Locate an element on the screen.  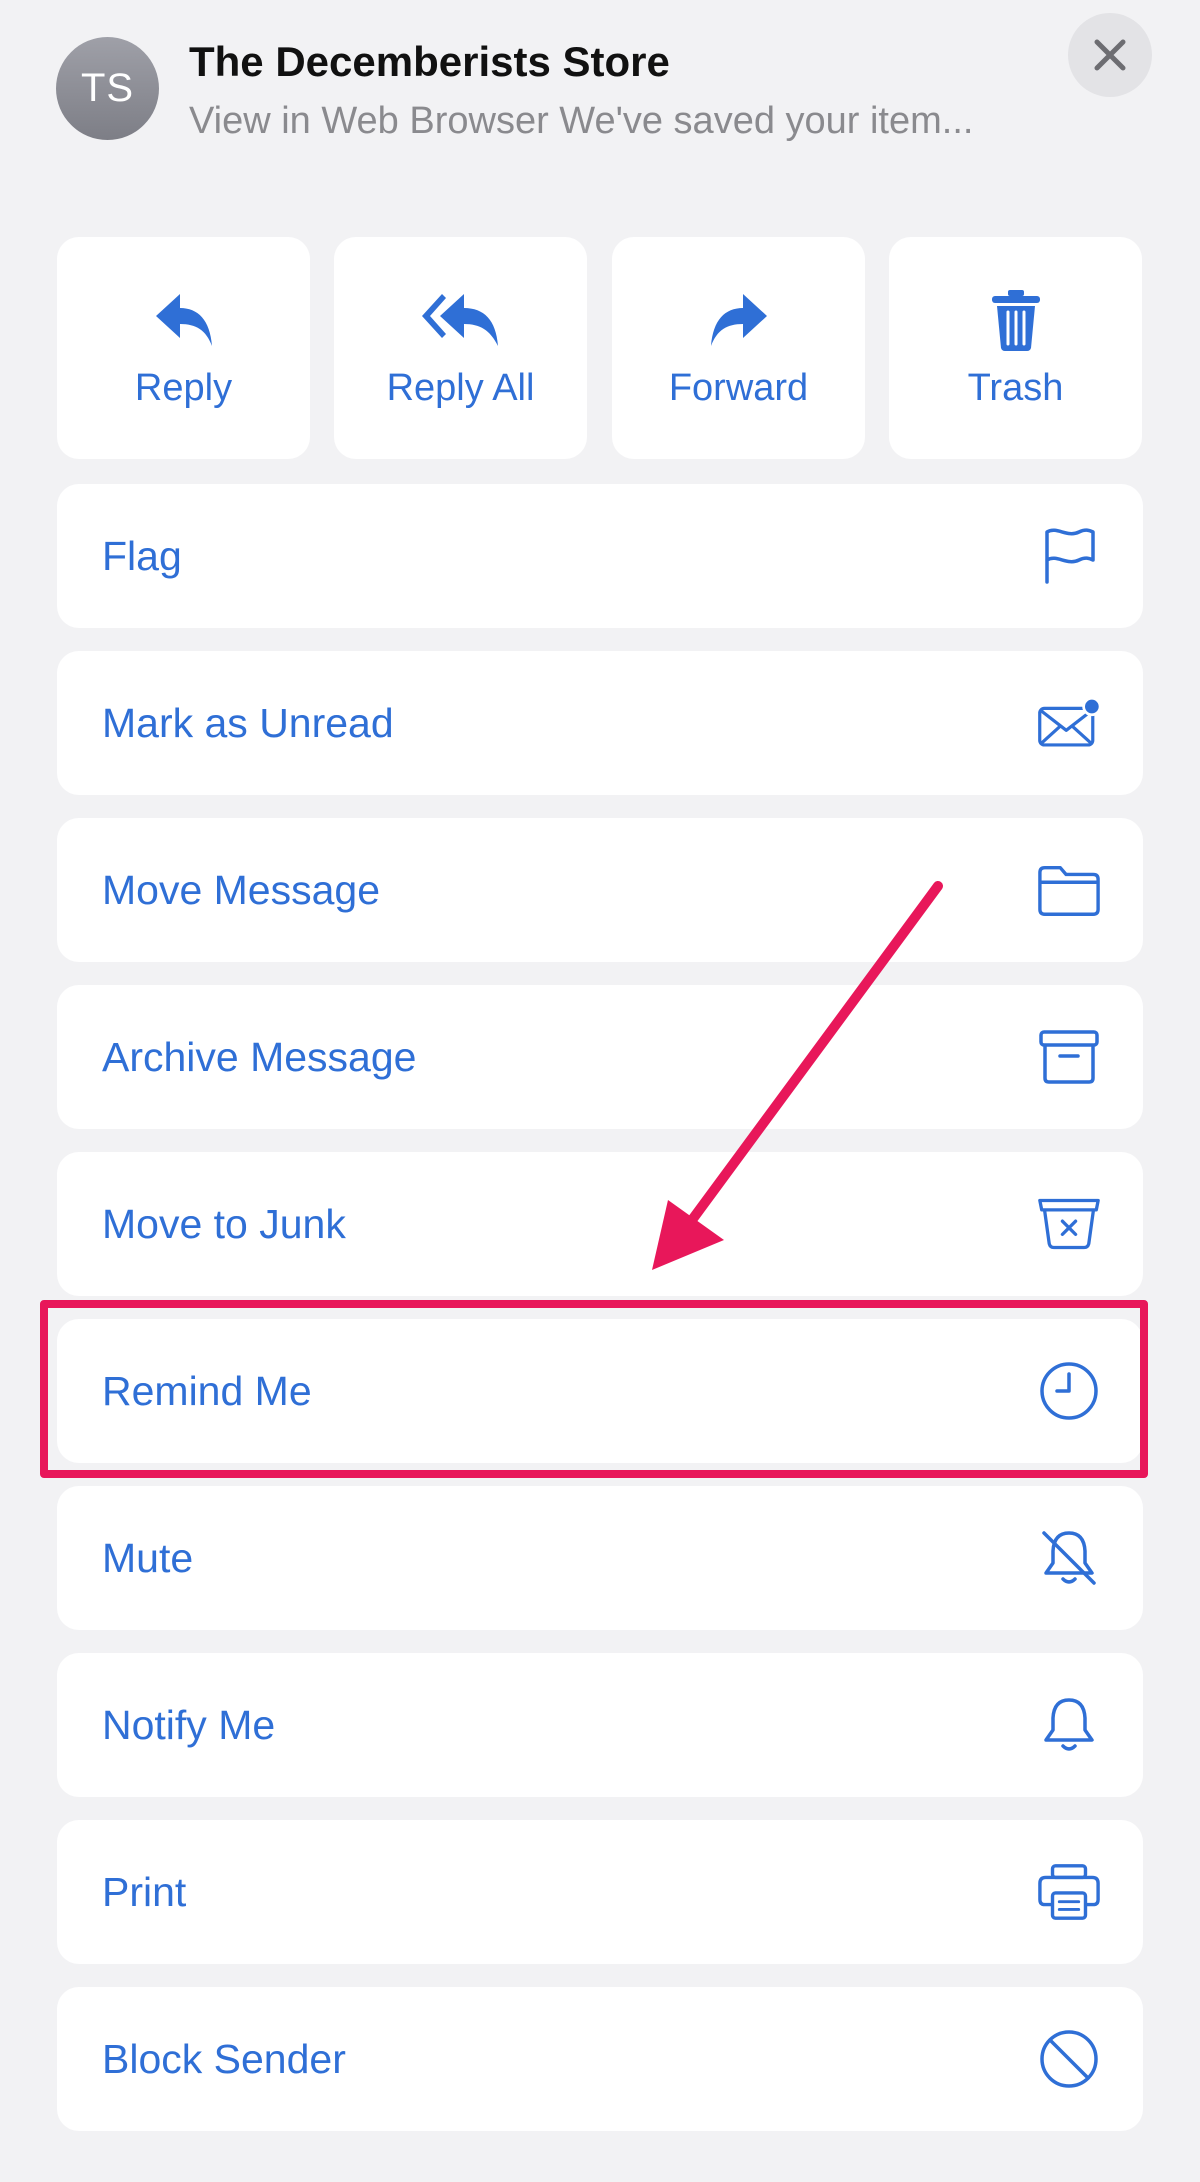
trash-button: Trash is located at coordinates (1015, 348).